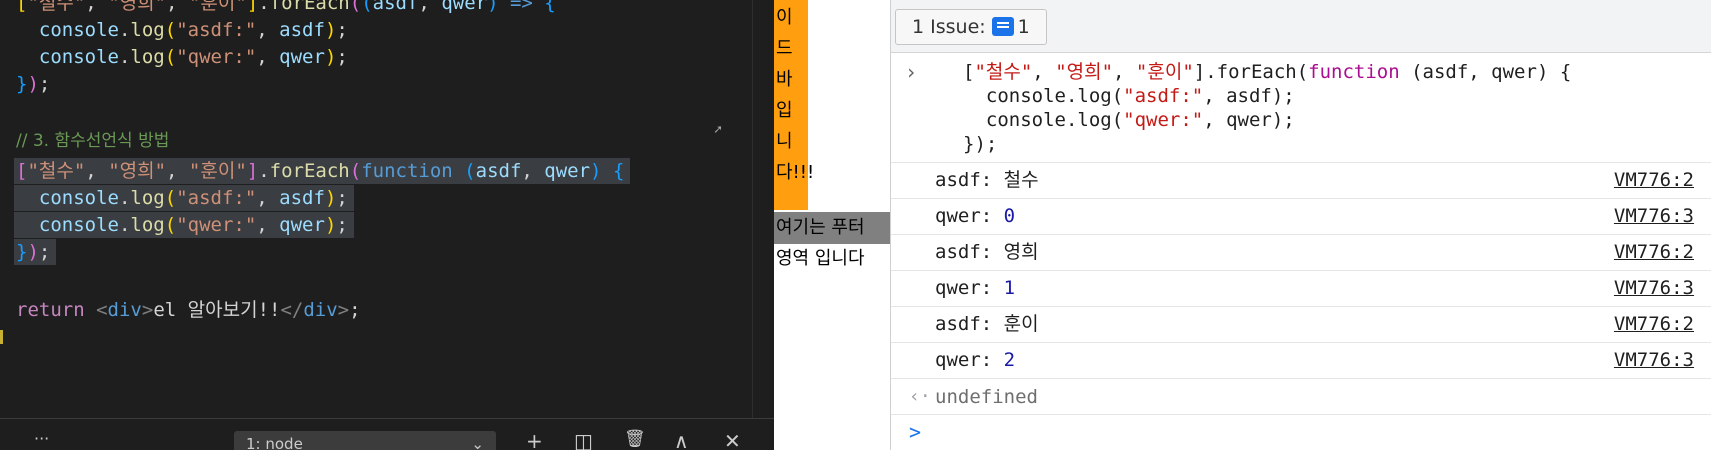 Image resolution: width=1711 pixels, height=450 pixels. I want to click on page-preview: 이 드 바 입 니 다!!! 여기는 푸터 영역 입니다, so click(832, 225).